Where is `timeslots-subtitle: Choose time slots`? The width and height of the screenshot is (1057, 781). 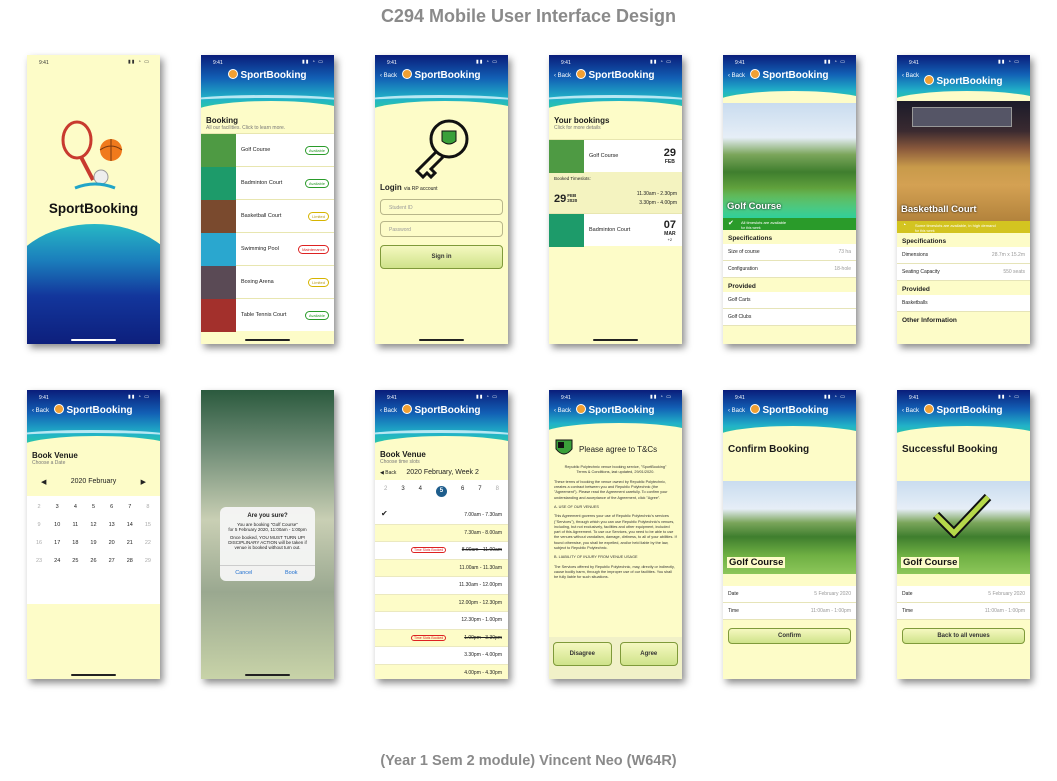
timeslots-subtitle: Choose time slots is located at coordinates (400, 462).